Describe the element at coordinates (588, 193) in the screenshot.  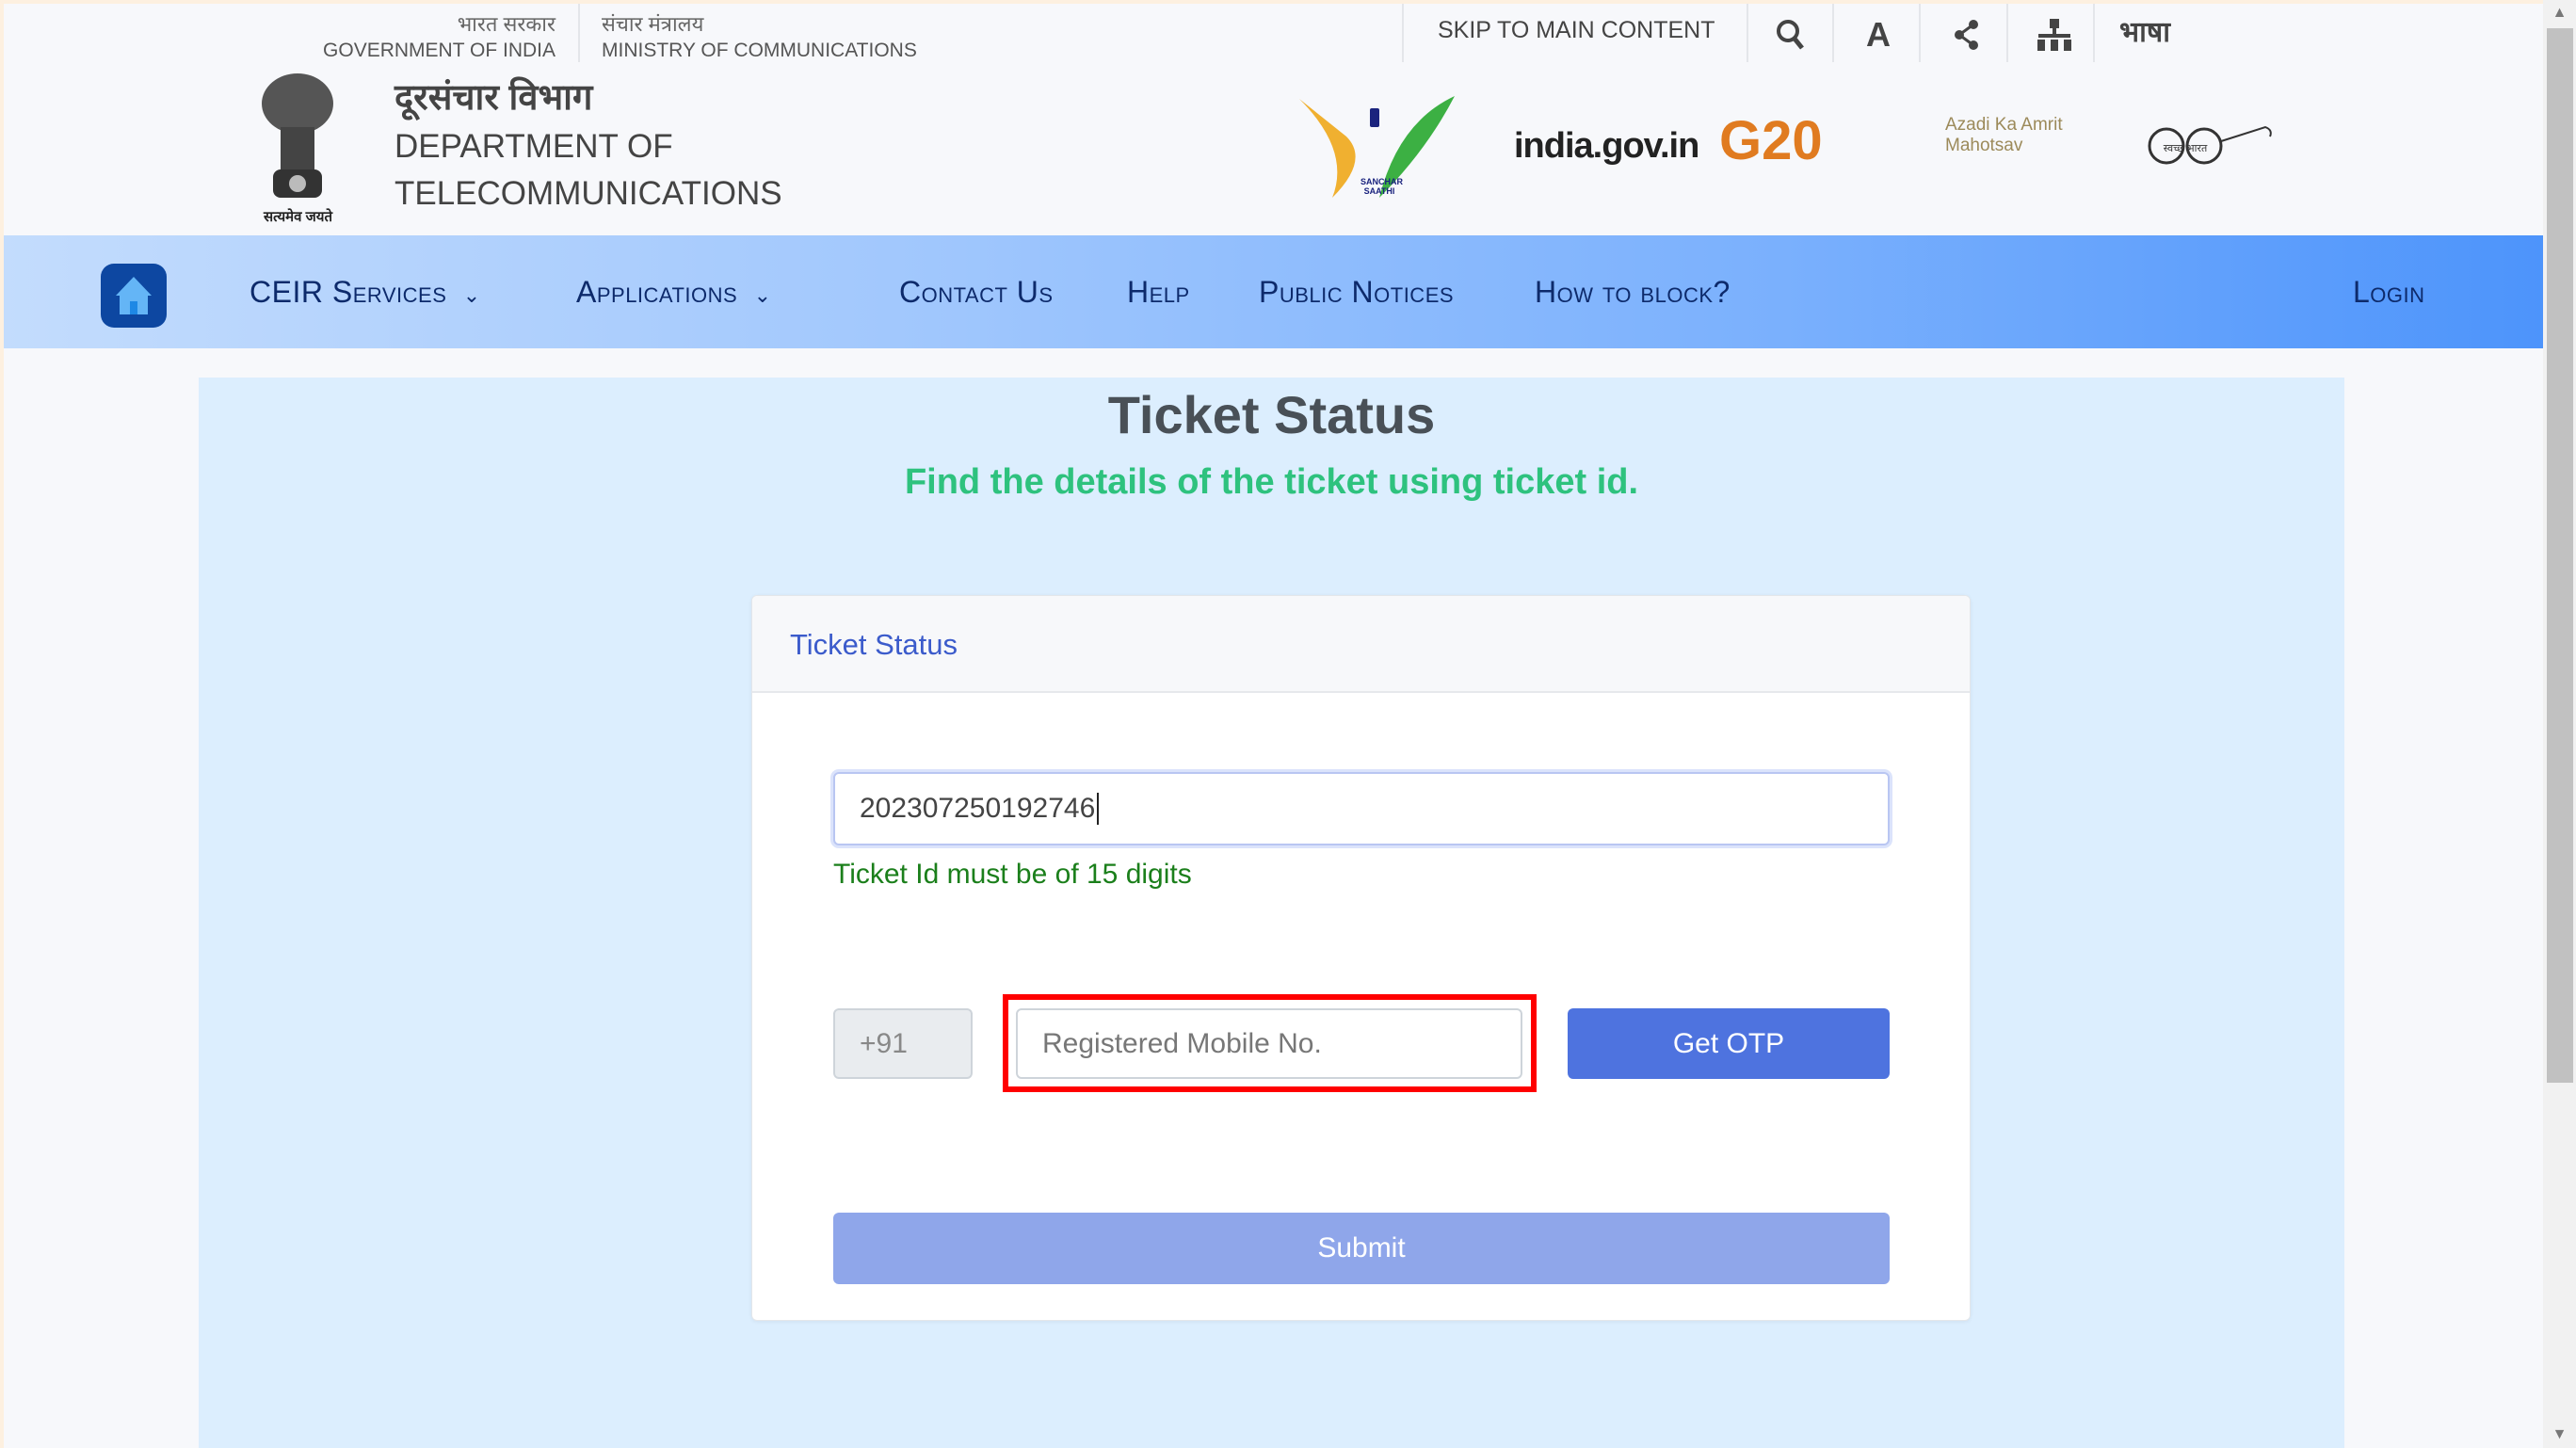
I see `dept-line2: TELECOMMUNICATIONS` at that location.